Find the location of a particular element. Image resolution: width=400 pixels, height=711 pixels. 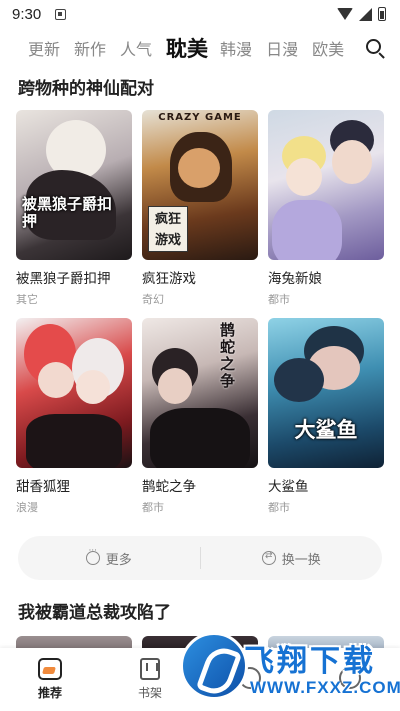

comic-title: 海兔新娘 is located at coordinates (295, 279).